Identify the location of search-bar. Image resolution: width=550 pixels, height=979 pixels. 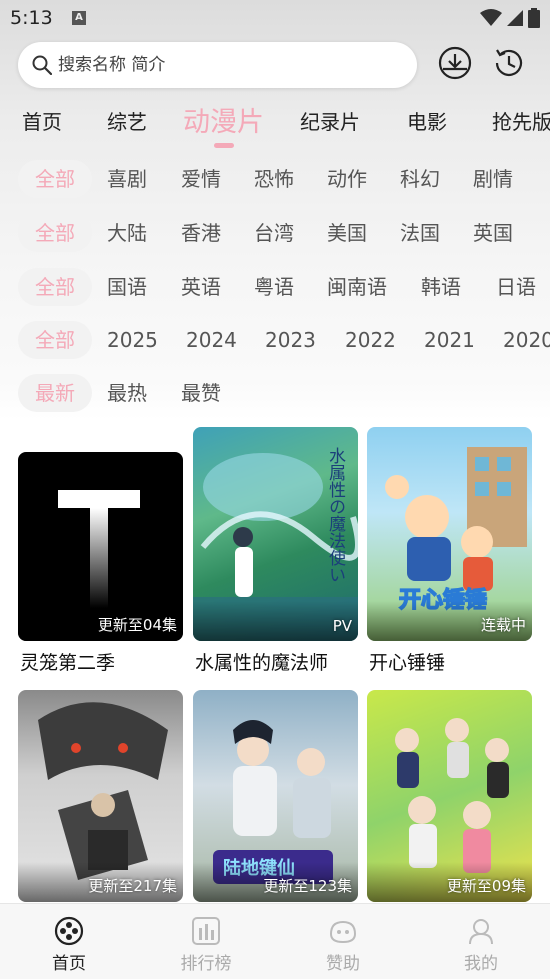
(217, 65).